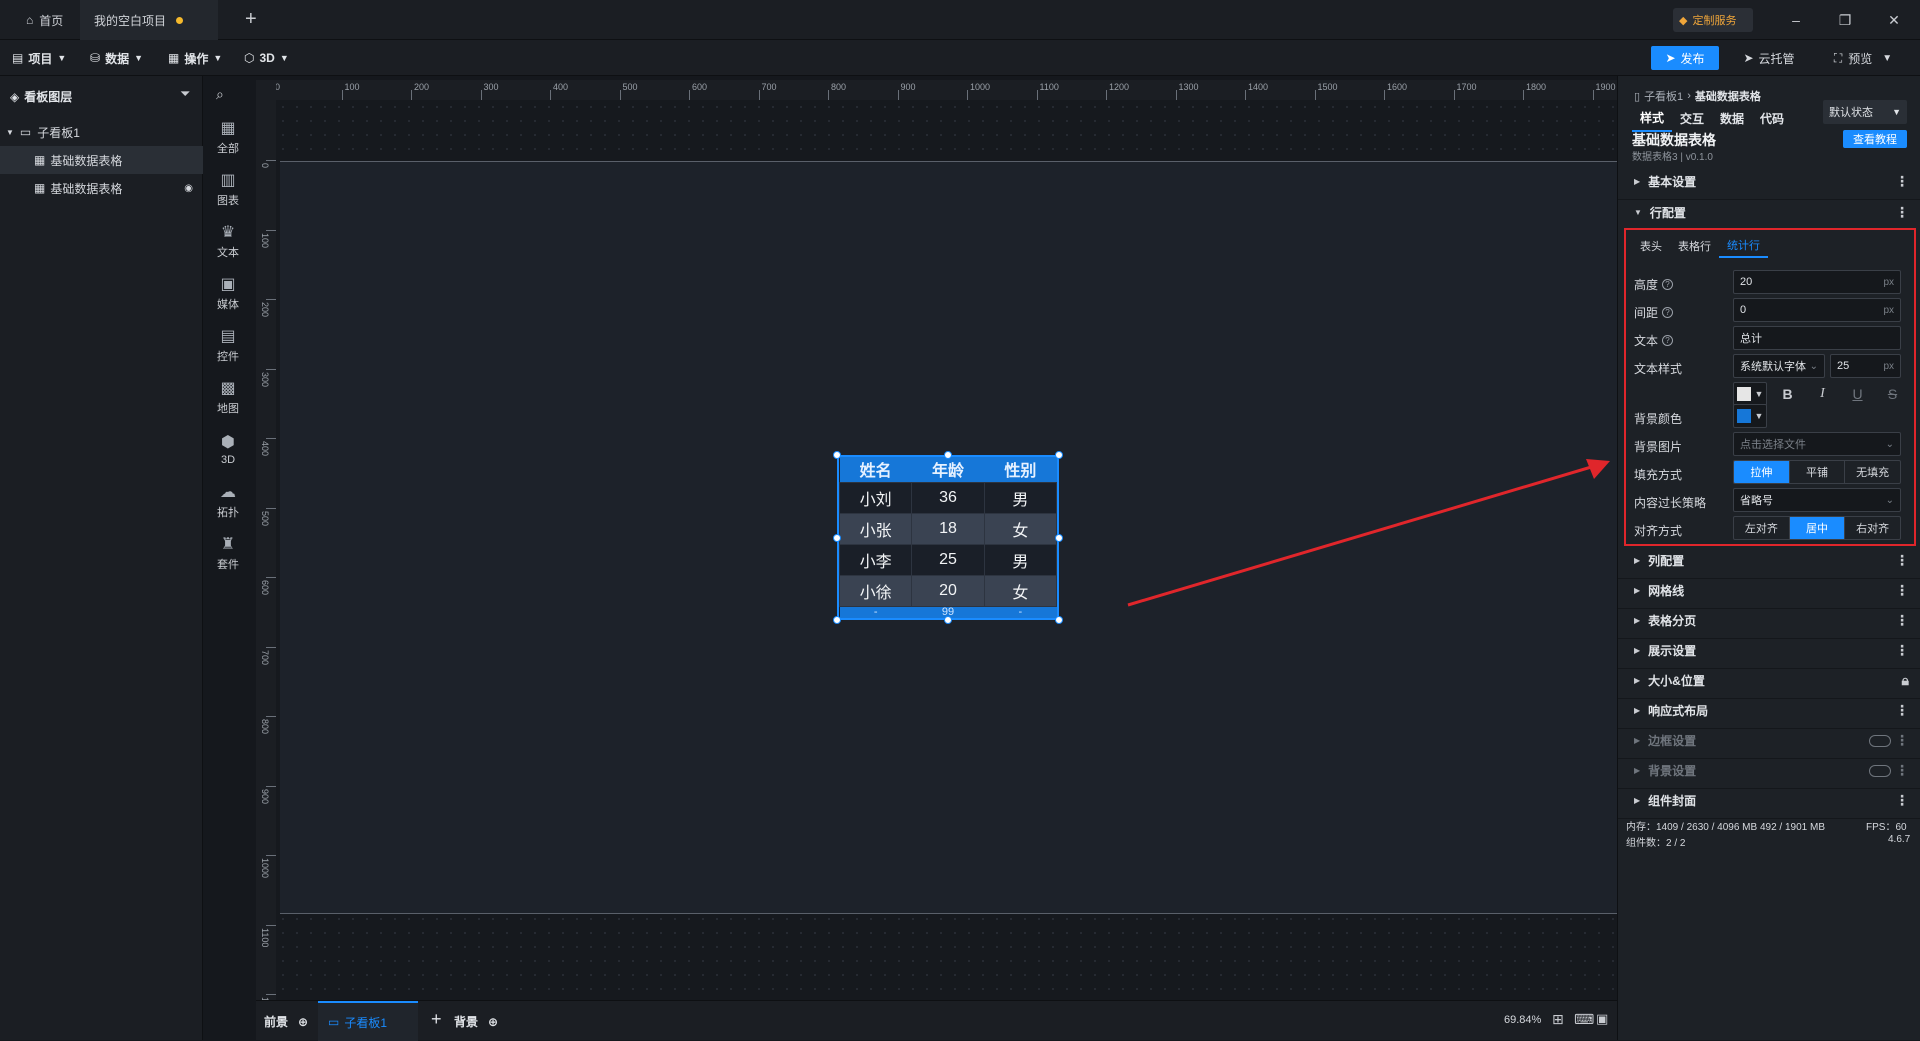 The width and height of the screenshot is (1920, 1041). I want to click on subtab-header: 表头, so click(1651, 246).